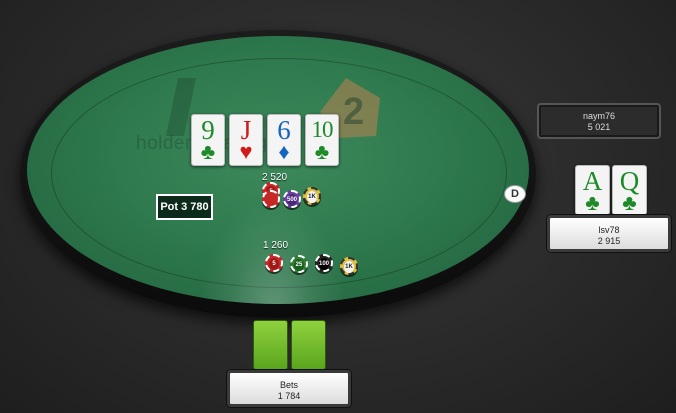  What do you see at coordinates (599, 127) in the screenshot?
I see `player-stack: 5 021` at bounding box center [599, 127].